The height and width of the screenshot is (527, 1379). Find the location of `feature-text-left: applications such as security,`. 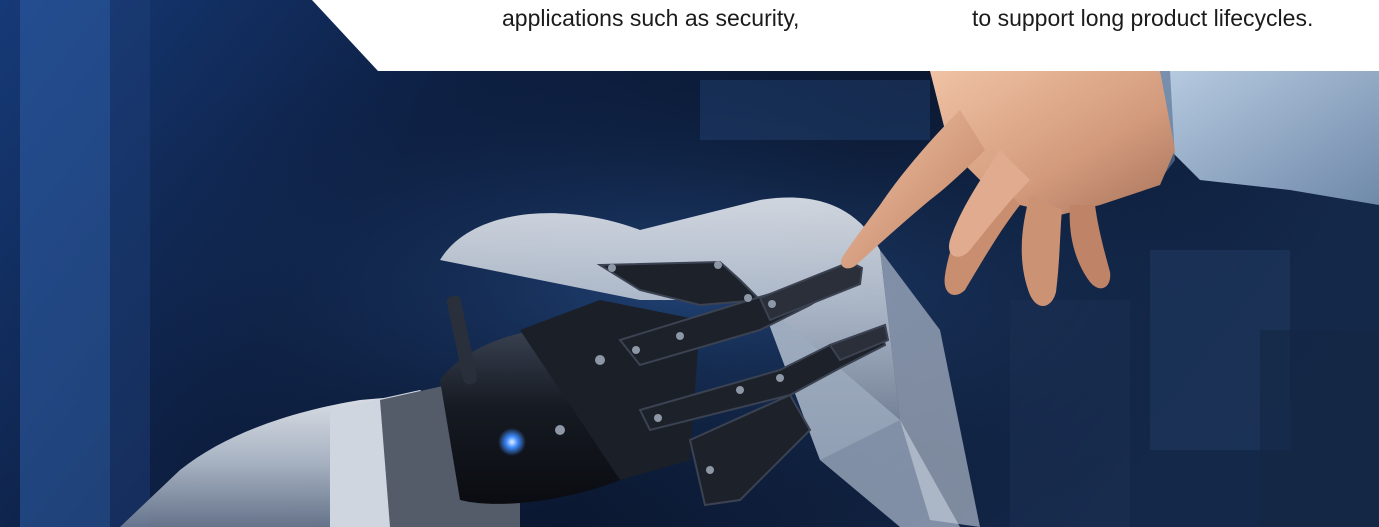

feature-text-left: applications such as security, is located at coordinates (651, 18).